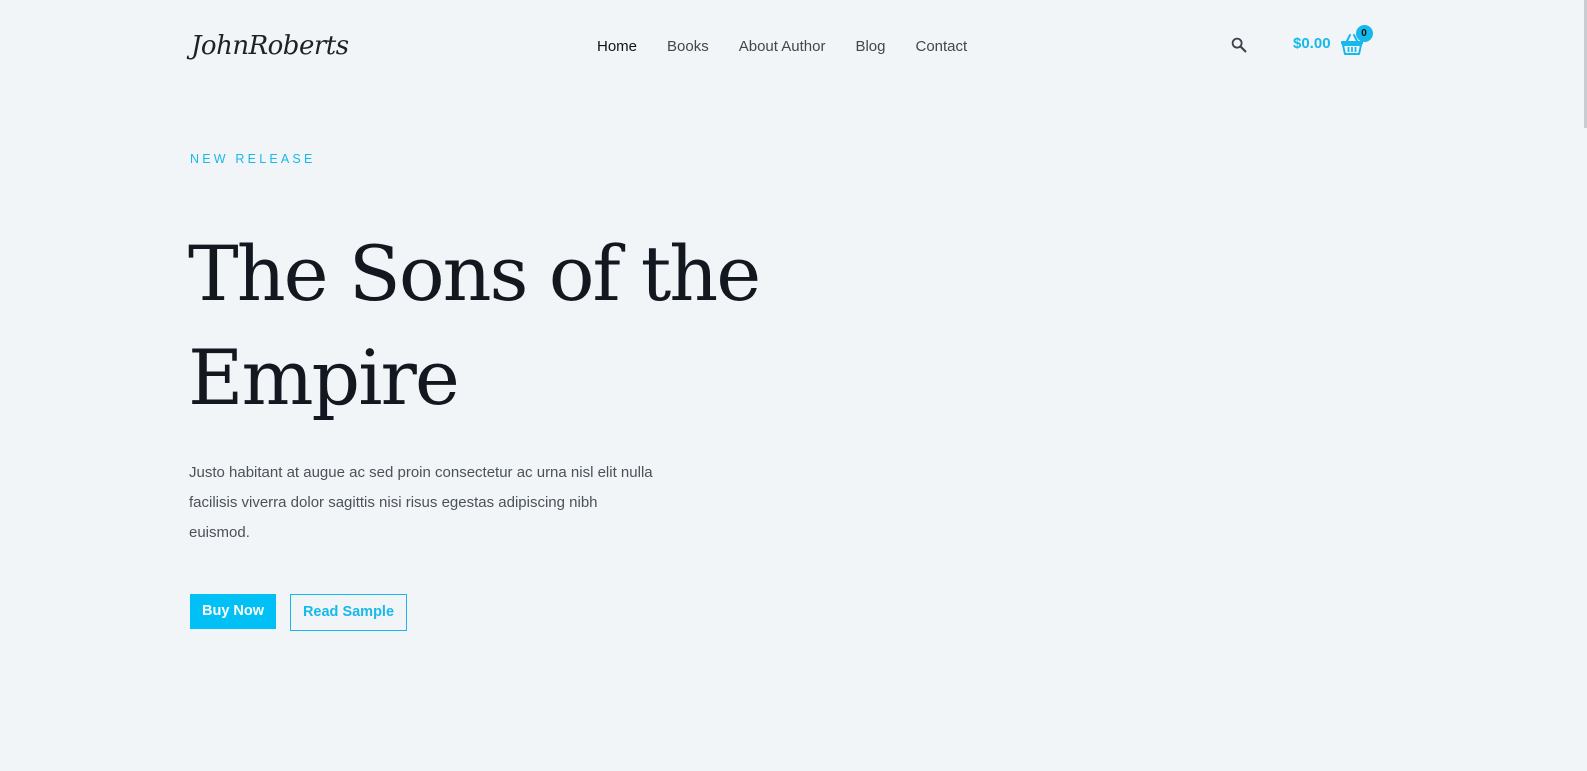  I want to click on search-button, so click(1239, 45).